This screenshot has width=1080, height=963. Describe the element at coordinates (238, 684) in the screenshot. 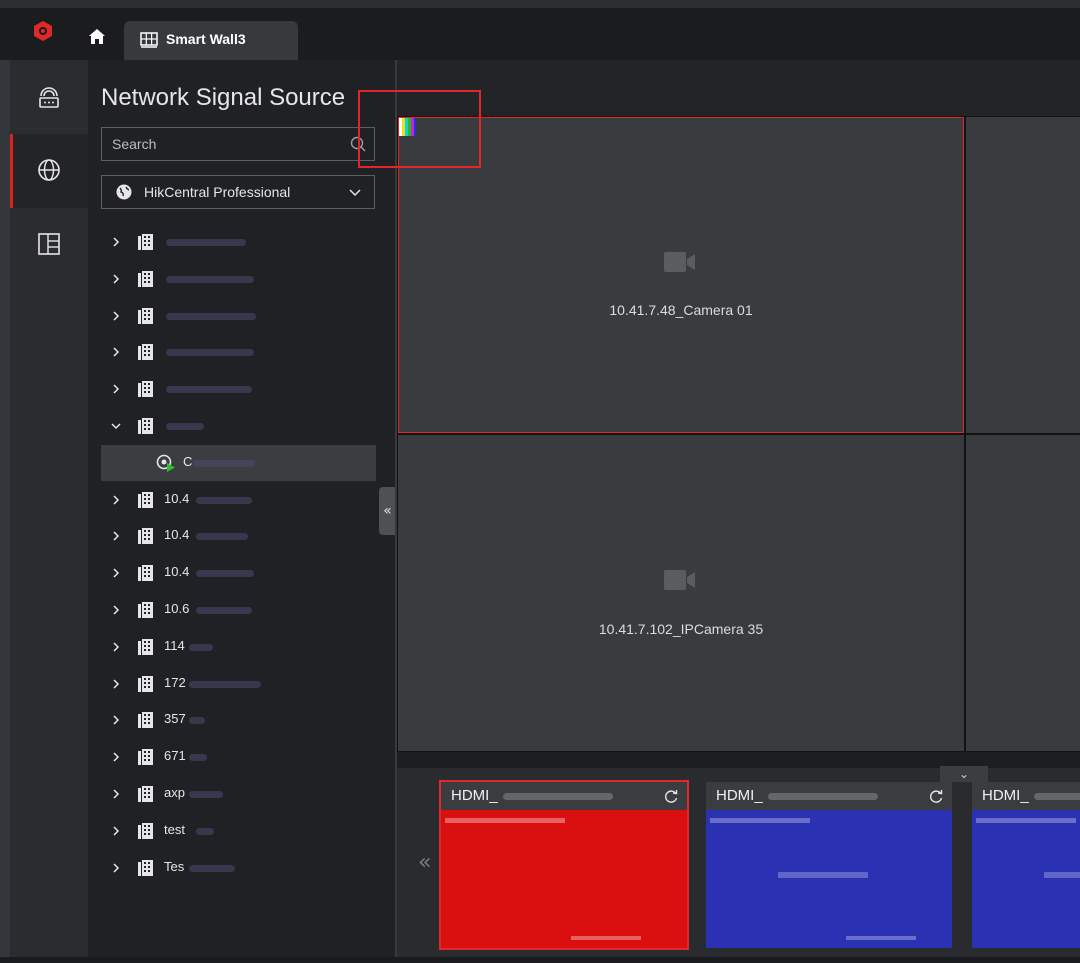

I see `tree-site-item: 172` at that location.